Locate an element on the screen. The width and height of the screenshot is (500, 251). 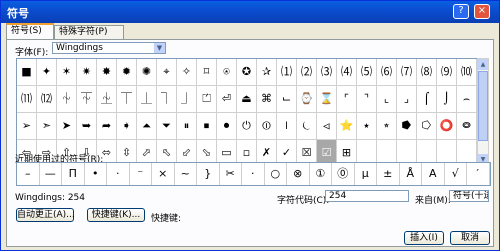
scroll-thumb is located at coordinates (483, 106).